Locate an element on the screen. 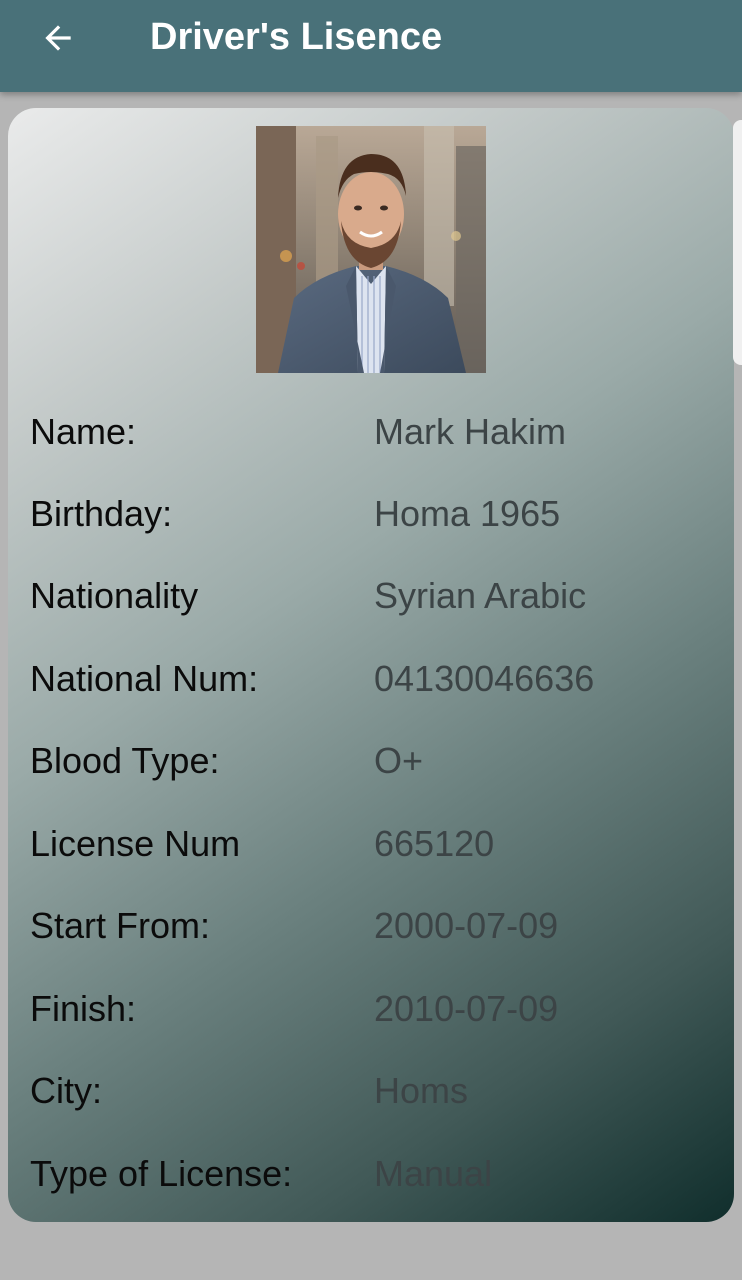  back-button is located at coordinates (58, 38).